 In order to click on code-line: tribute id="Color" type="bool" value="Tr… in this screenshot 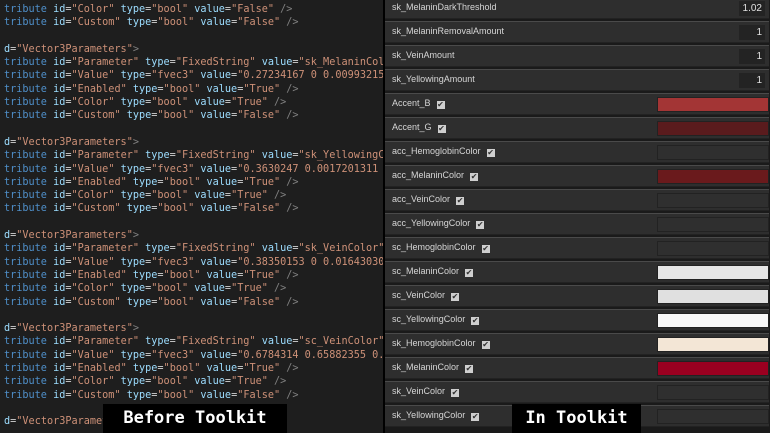, I will do `click(193, 102)`.